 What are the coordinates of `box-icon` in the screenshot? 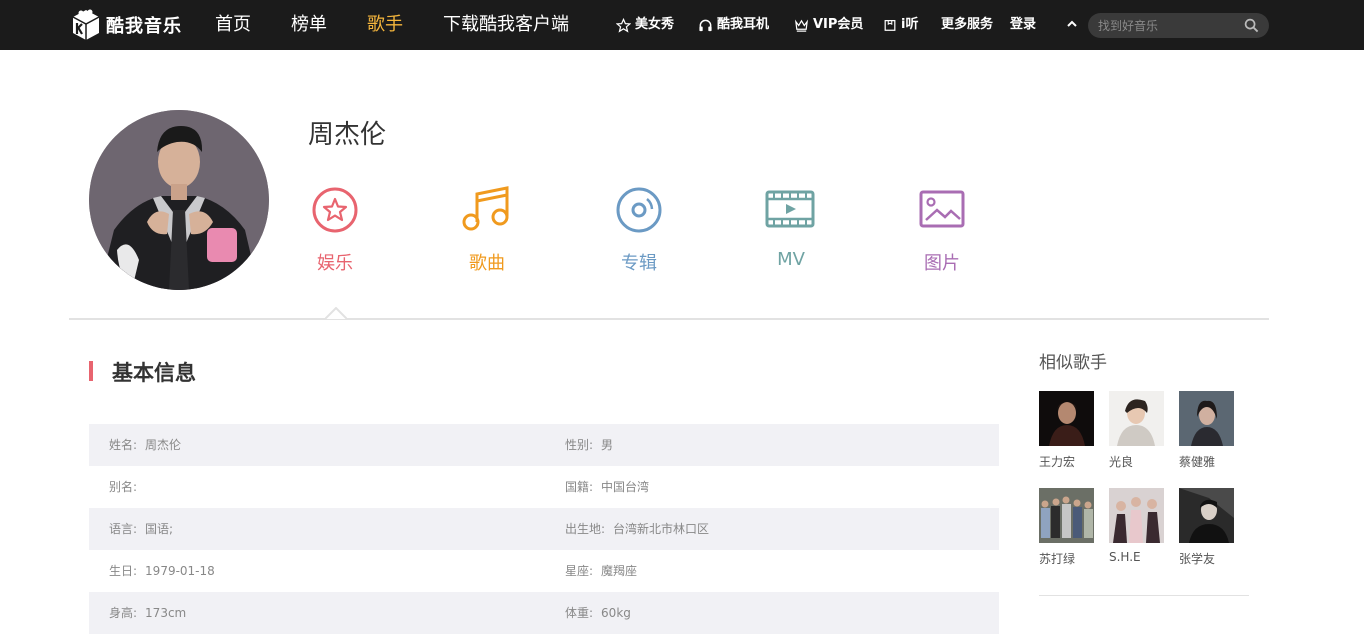 It's located at (890, 25).